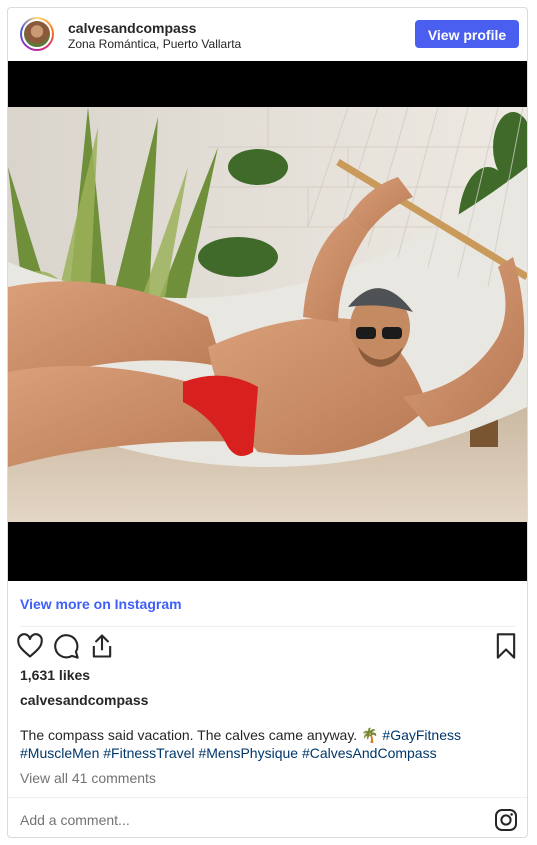 This screenshot has height=845, width=537. I want to click on comment-icon, so click(66, 646).